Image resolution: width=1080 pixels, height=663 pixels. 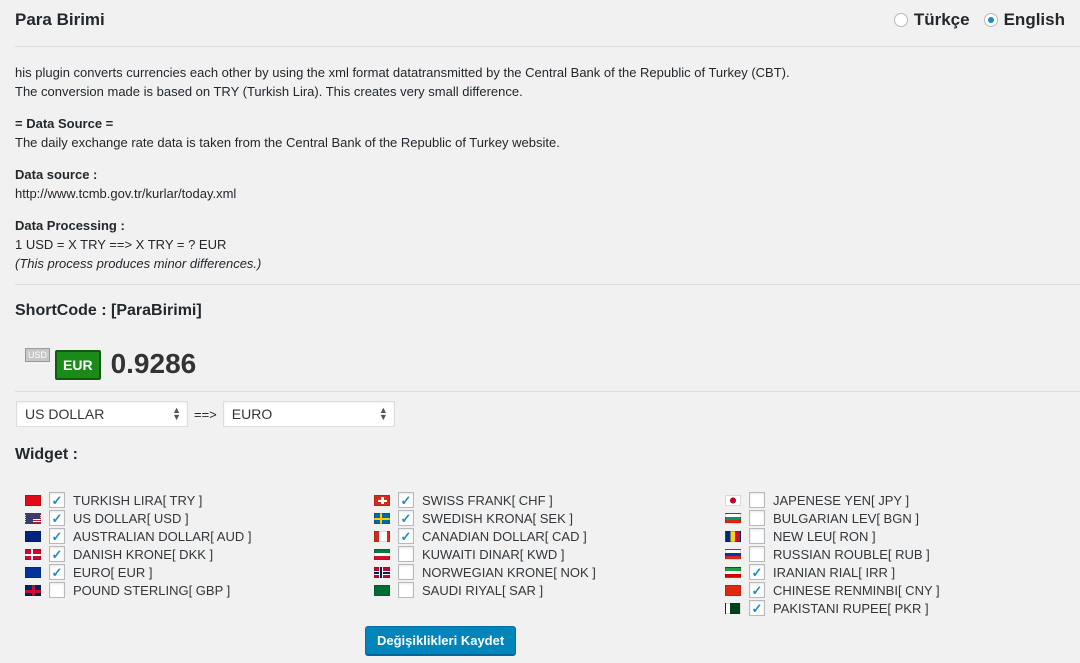 I want to click on currency-label: AUSTRALIAN DOLLAR[ AUD ], so click(x=162, y=536).